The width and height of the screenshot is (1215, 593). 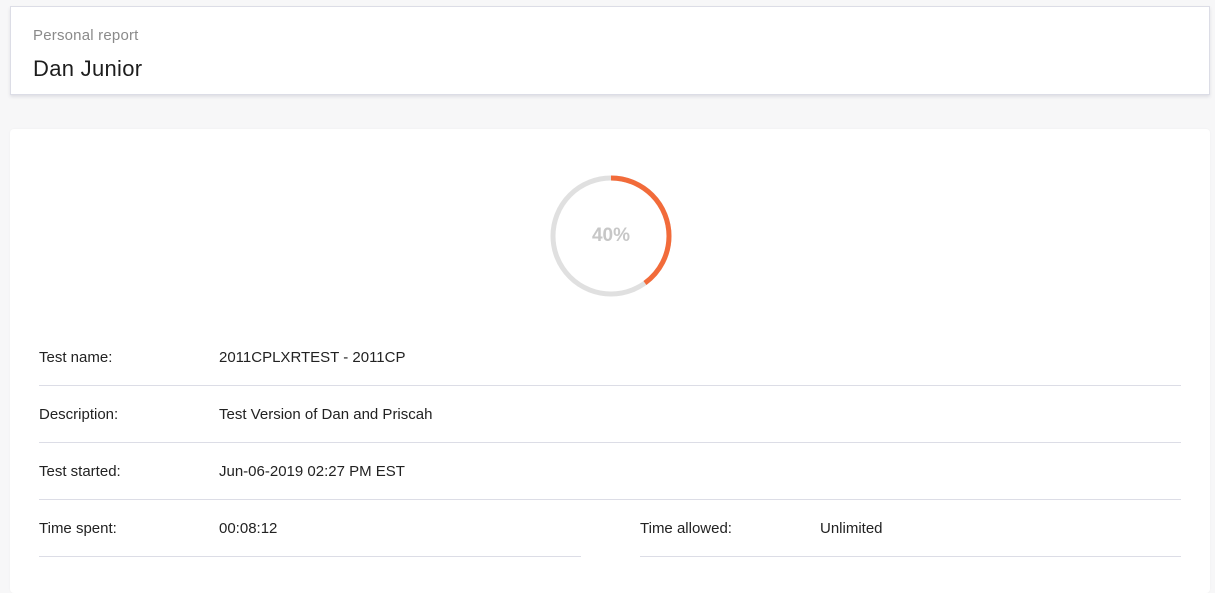 What do you see at coordinates (310, 528) in the screenshot?
I see `detail-row-time-spent: Time spent: 00:08:12` at bounding box center [310, 528].